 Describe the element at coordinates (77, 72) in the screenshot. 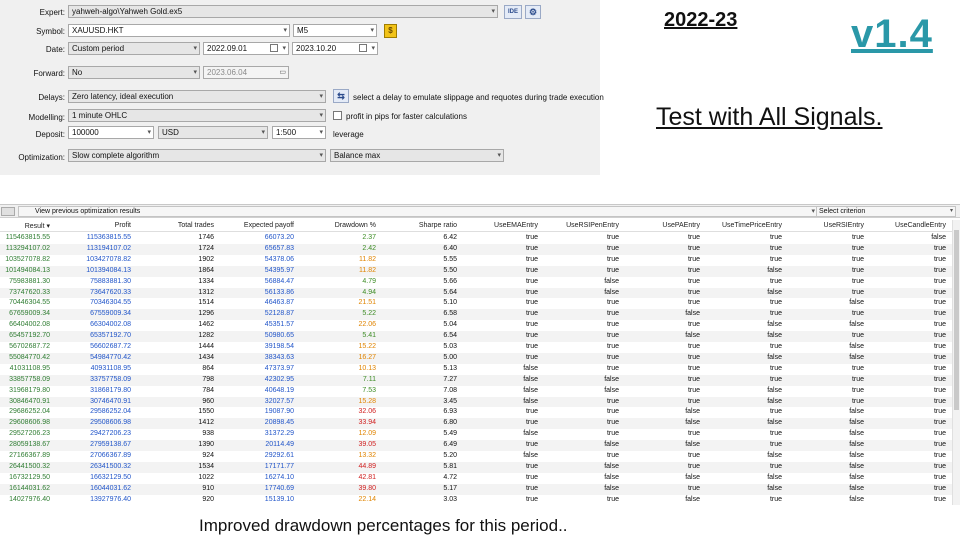

I see `forward-value: No` at that location.